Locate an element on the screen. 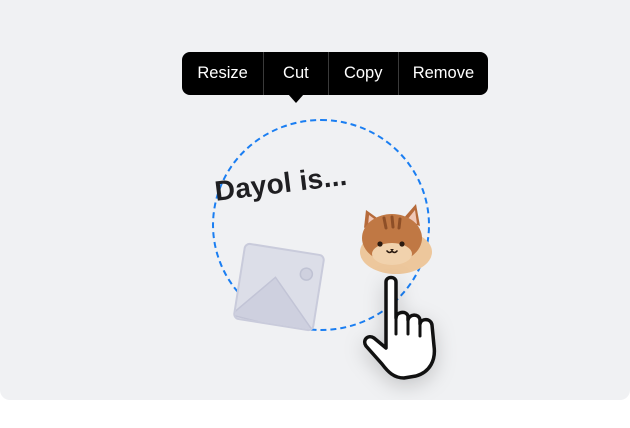 The width and height of the screenshot is (630, 428). context-menu: Resize Cut Copy Remove is located at coordinates (335, 73).